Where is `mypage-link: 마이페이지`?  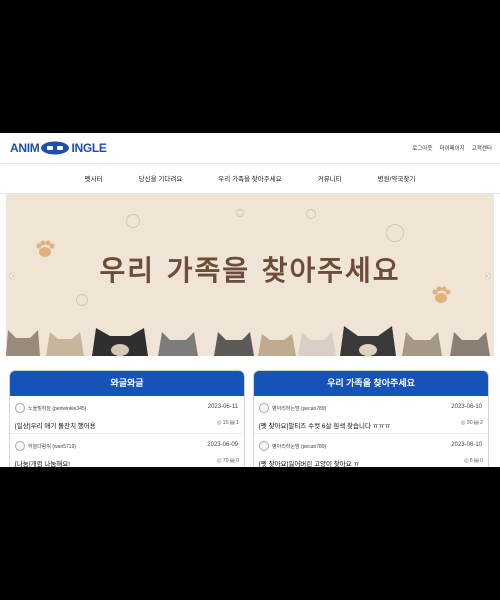
mypage-link: 마이페이지 is located at coordinates (451, 148).